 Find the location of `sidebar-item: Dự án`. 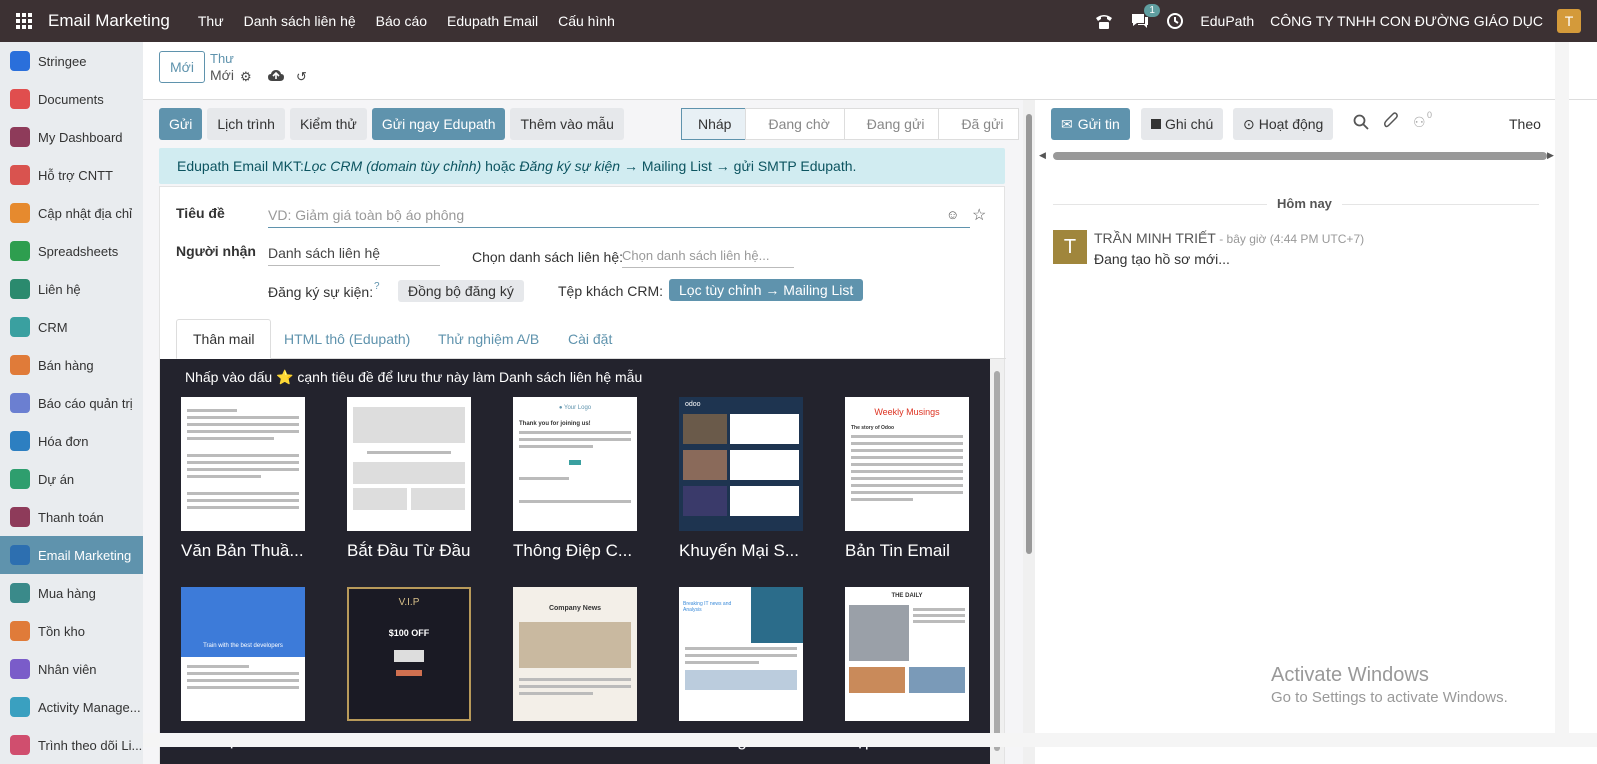

sidebar-item: Dự án is located at coordinates (71, 479).